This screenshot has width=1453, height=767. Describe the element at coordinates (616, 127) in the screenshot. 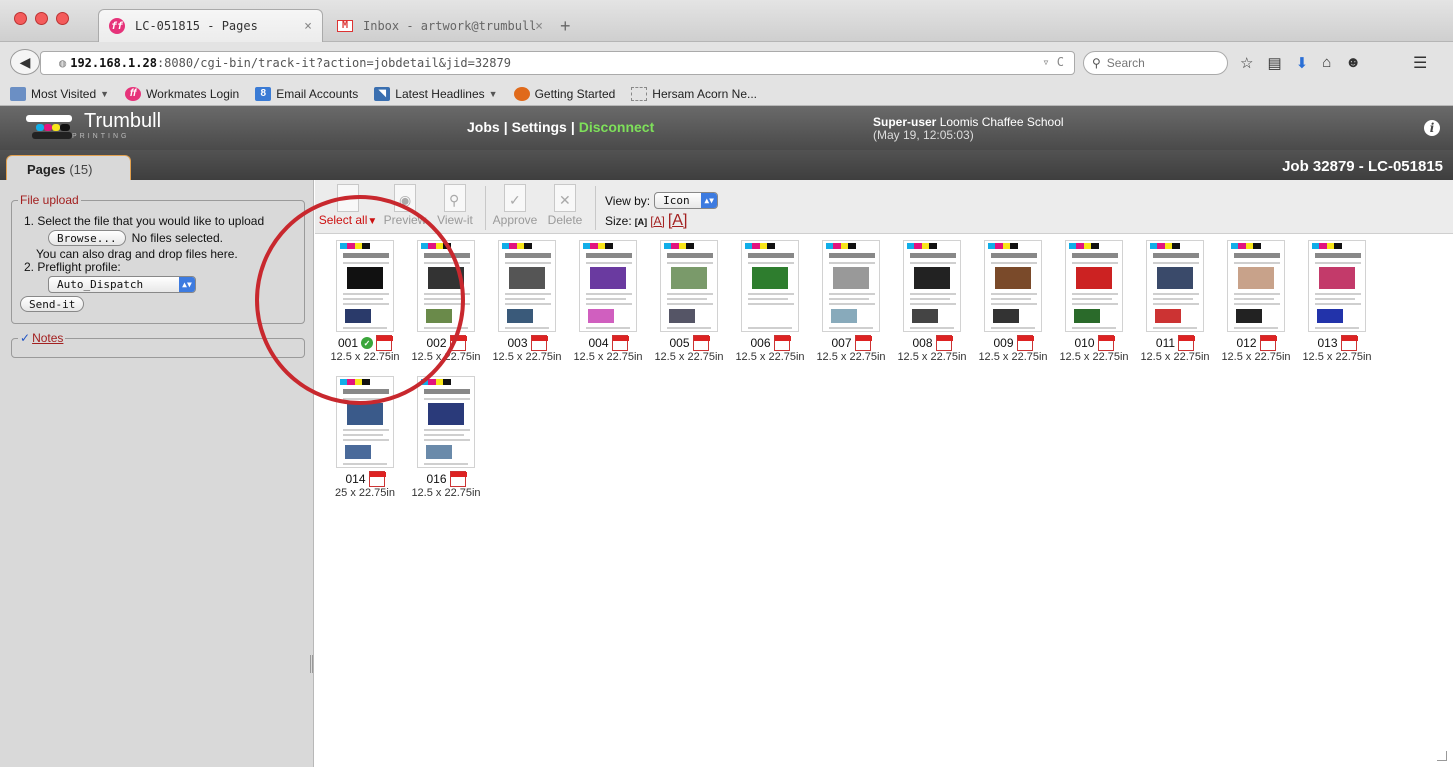

I see `disconnect-link: Disconnect` at that location.